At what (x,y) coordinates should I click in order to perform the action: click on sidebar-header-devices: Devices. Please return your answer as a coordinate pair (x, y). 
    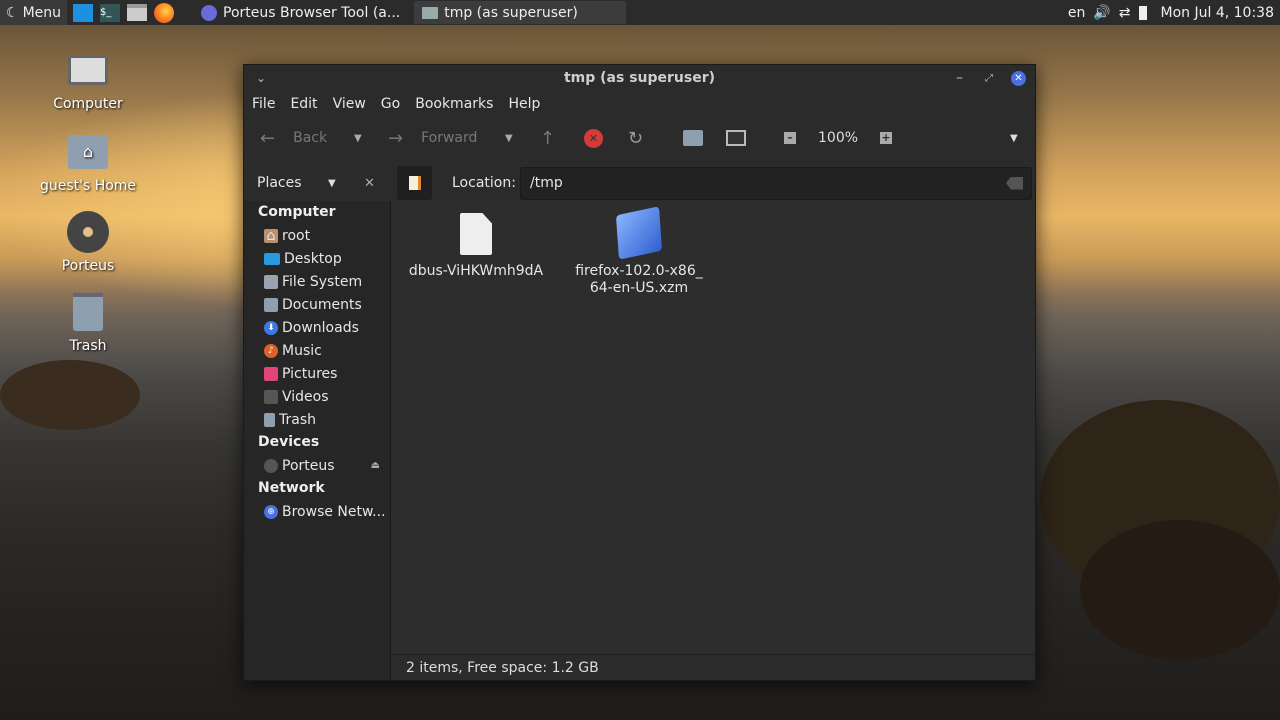
    Looking at the image, I should click on (289, 442).